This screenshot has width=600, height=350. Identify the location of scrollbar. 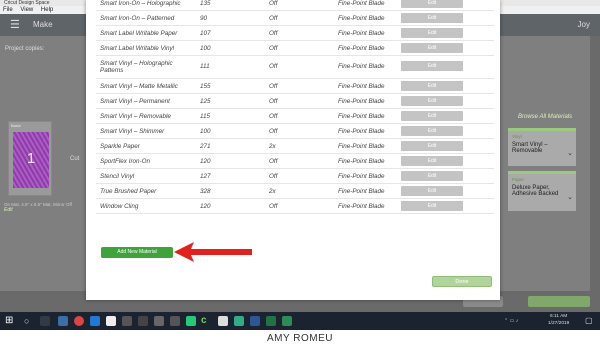
(595, 163).